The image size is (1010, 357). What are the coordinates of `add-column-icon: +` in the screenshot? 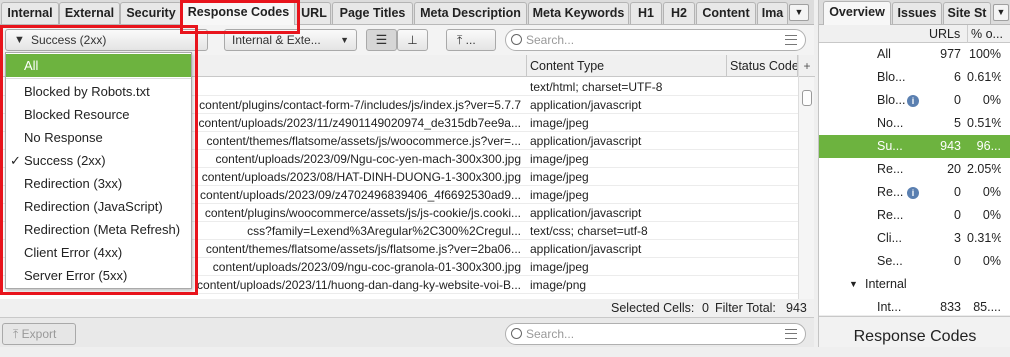 It's located at (807, 66).